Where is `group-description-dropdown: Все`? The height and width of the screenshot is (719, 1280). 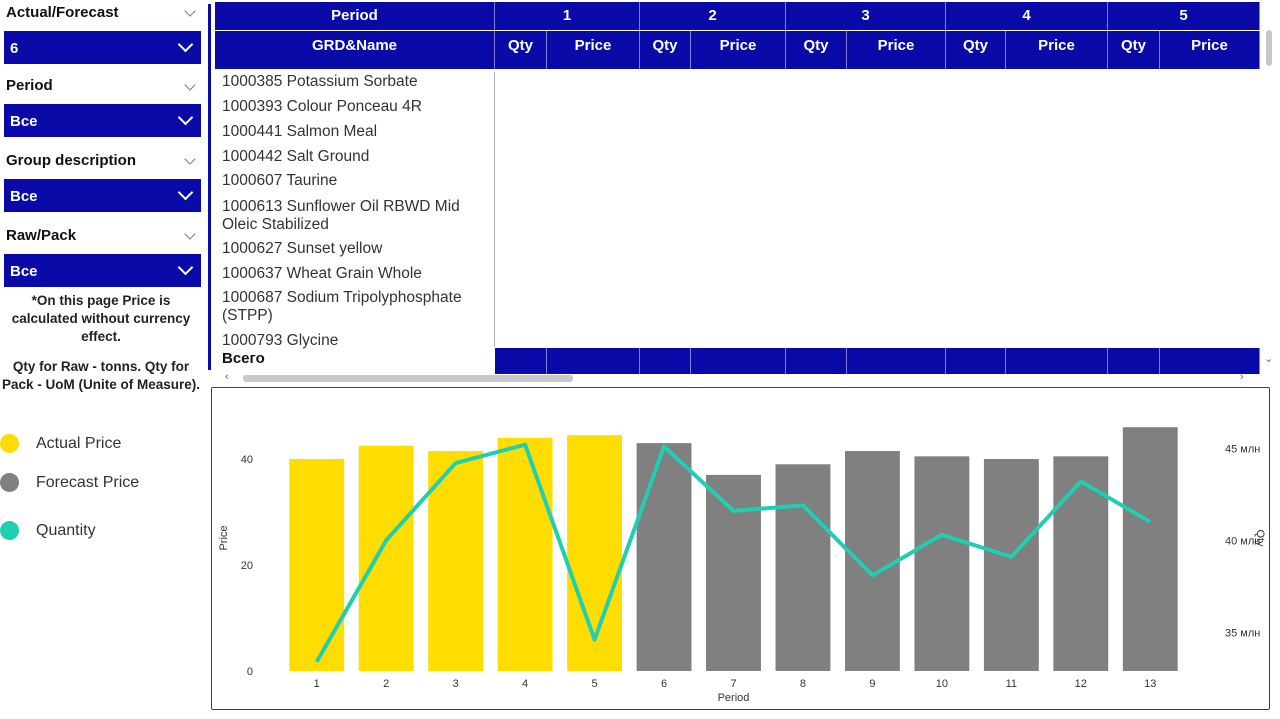 group-description-dropdown: Все is located at coordinates (102, 195).